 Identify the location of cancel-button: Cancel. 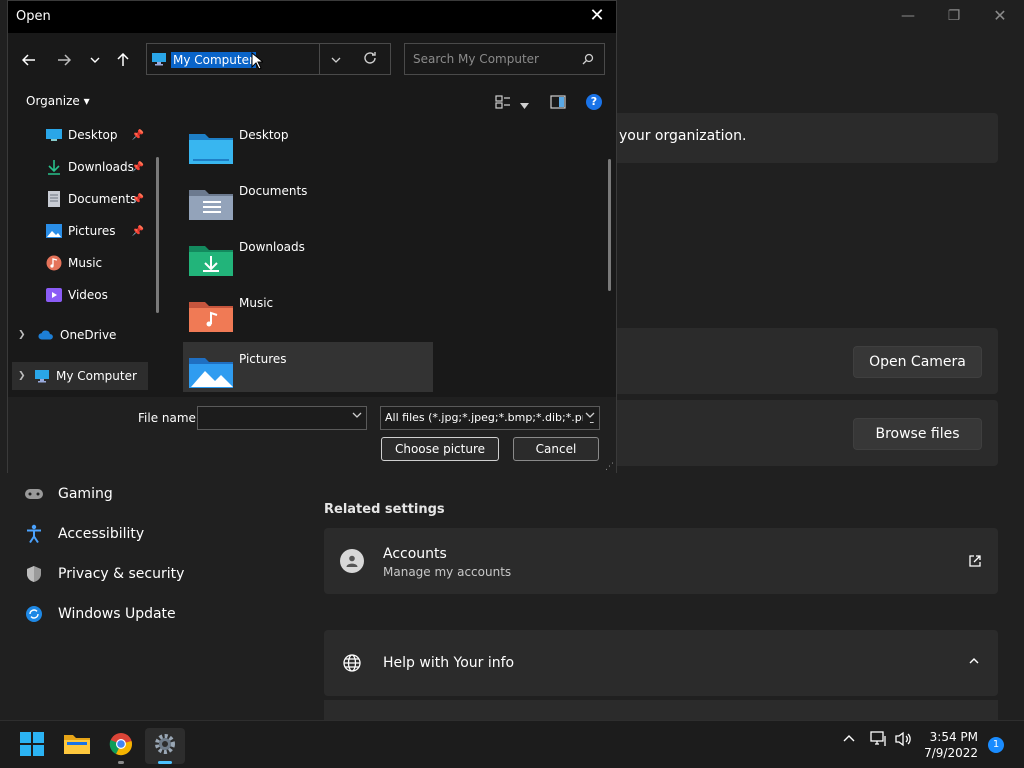
(556, 449).